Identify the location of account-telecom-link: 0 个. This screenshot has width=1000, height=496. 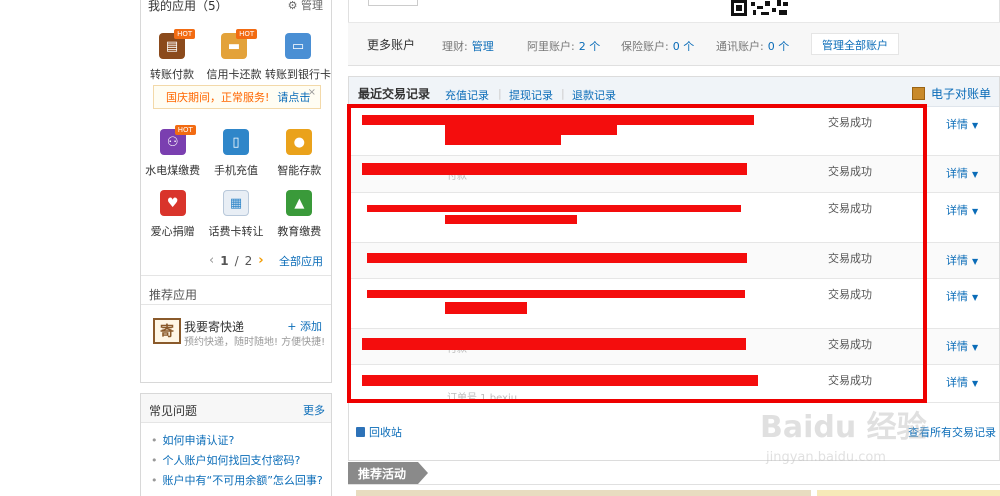
(779, 46).